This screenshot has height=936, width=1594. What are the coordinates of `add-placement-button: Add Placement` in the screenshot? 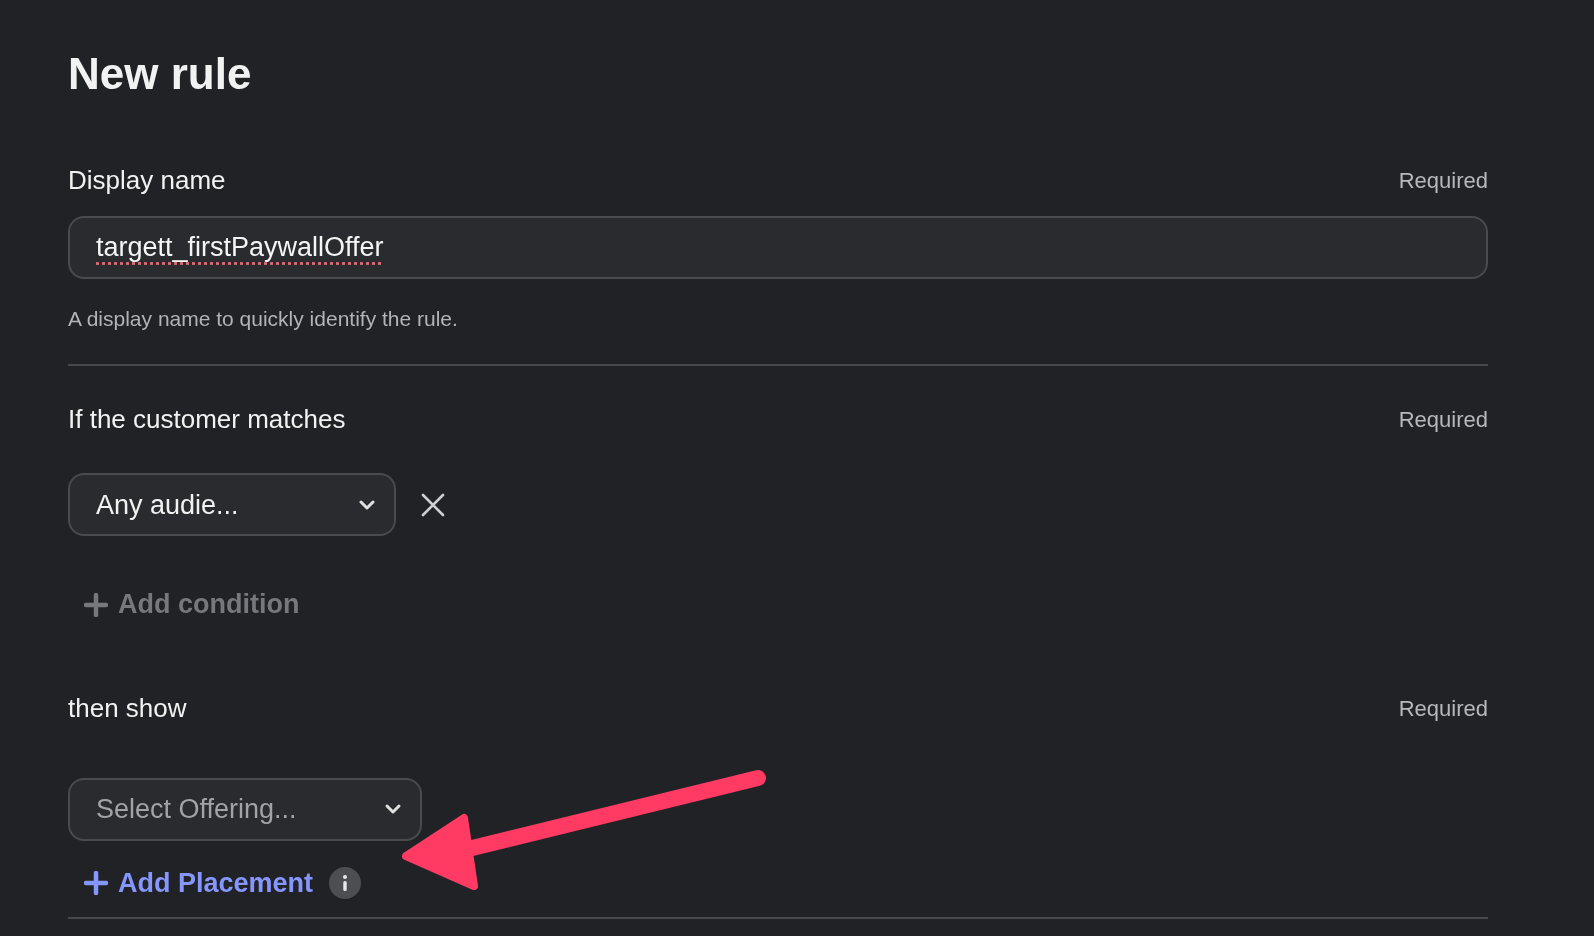 It's located at (191, 883).